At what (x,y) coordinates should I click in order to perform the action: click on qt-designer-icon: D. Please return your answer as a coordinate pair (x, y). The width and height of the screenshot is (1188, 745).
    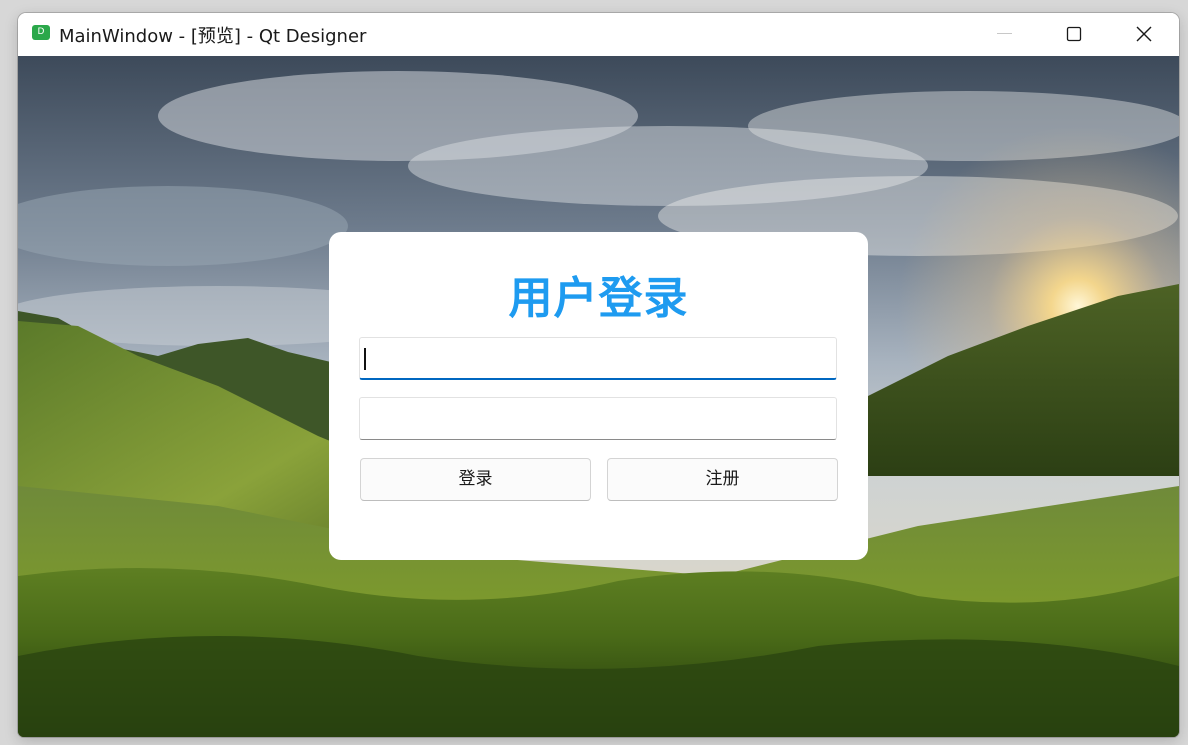
    Looking at the image, I should click on (41, 32).